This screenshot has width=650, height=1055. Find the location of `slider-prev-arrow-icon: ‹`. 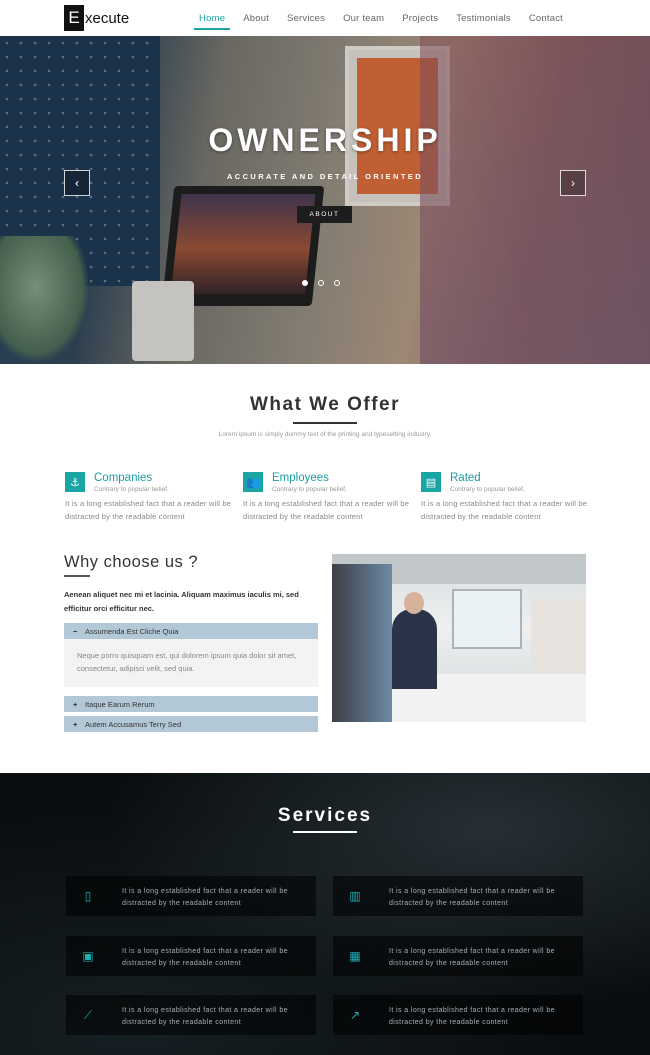

slider-prev-arrow-icon: ‹ is located at coordinates (77, 183).